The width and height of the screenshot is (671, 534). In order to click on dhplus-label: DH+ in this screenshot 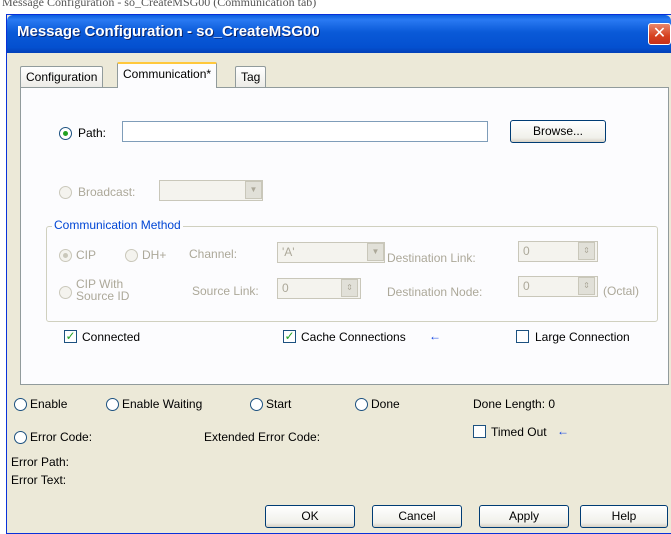, I will do `click(154, 255)`.